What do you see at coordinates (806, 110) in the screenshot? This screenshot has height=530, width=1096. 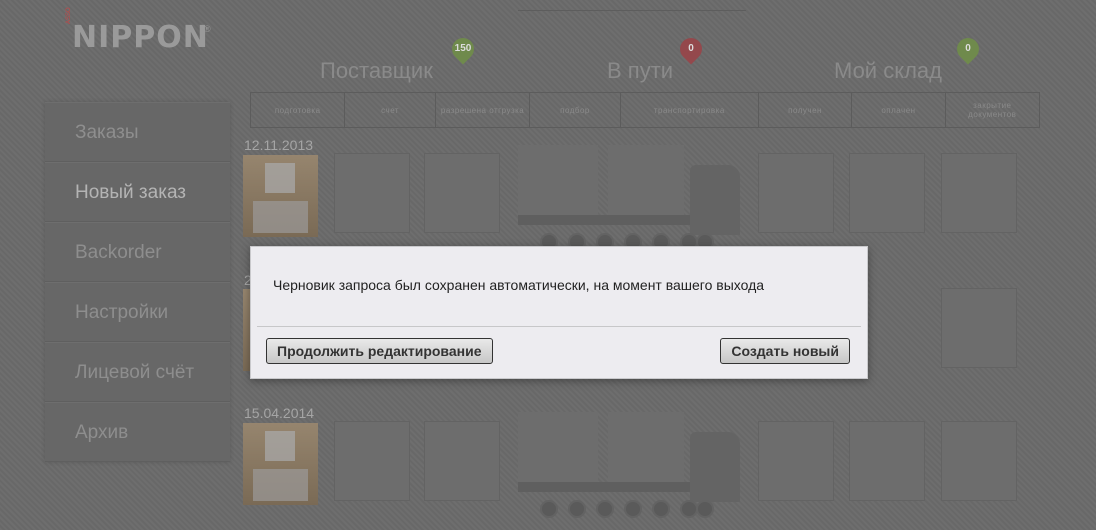 I see `step-received: получен` at bounding box center [806, 110].